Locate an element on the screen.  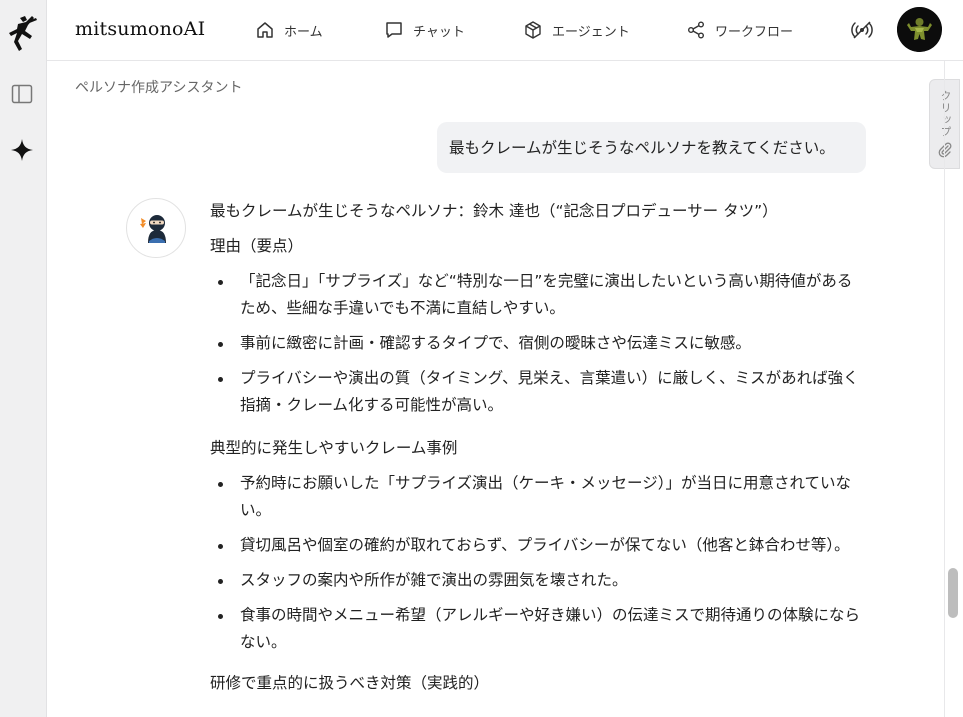
answer-headline: 最もクレームが生じそうなペルソナ：鈴木 達也（“記念日プロデューサー タツ”） is located at coordinates (494, 211).